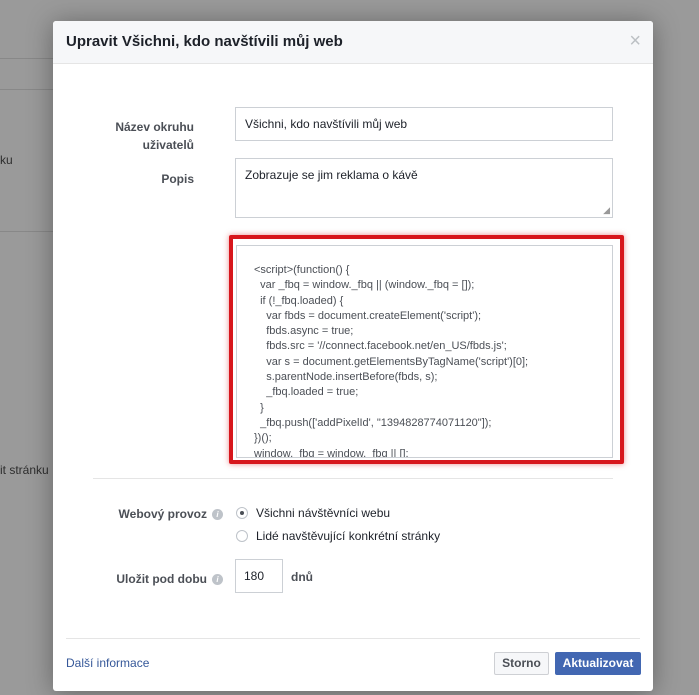  I want to click on web-traffic-label-text: Webový provoz, so click(162, 514).